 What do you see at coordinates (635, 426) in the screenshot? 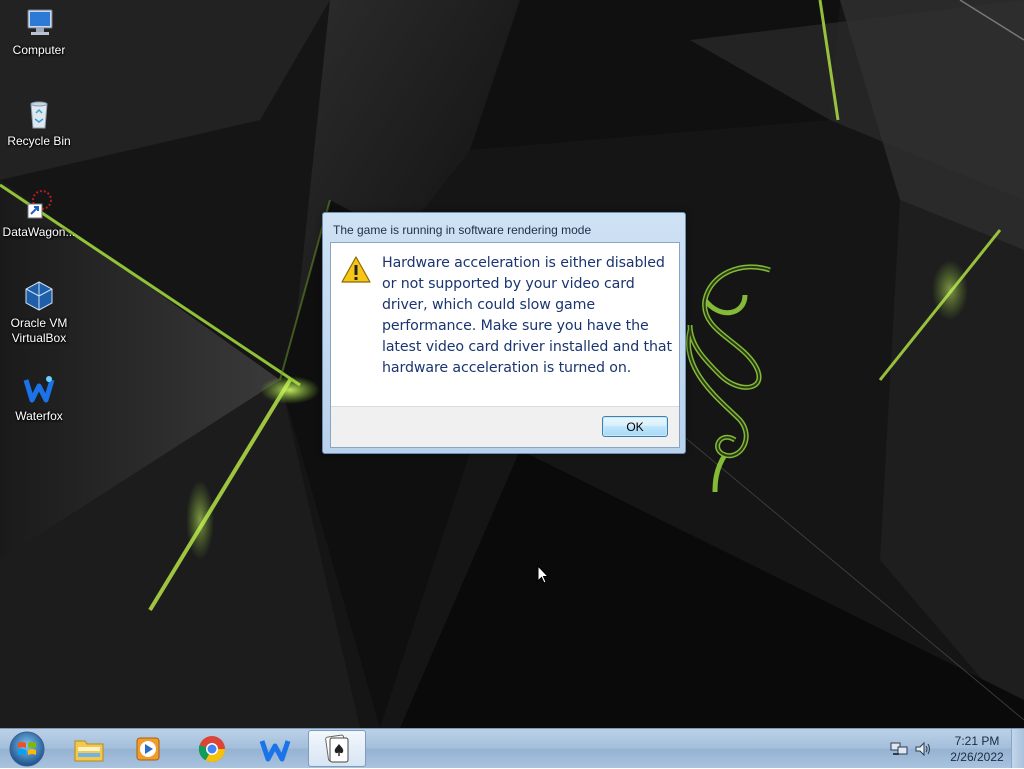
I see `ok-button: OK` at bounding box center [635, 426].